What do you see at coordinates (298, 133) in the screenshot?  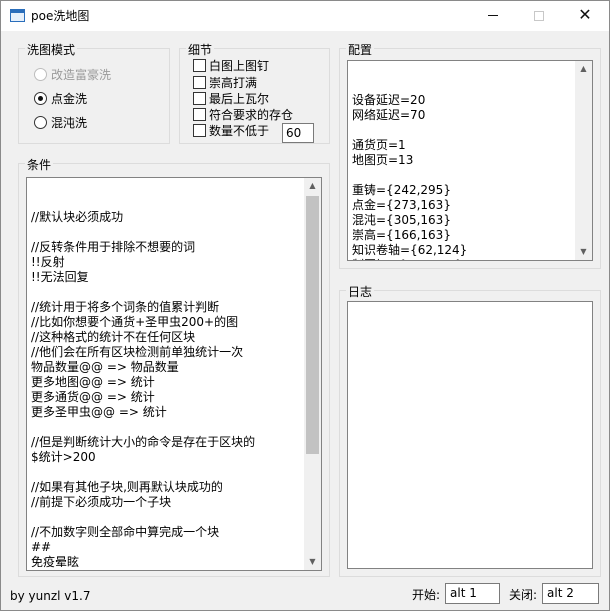 I see `quantity-input: 60` at bounding box center [298, 133].